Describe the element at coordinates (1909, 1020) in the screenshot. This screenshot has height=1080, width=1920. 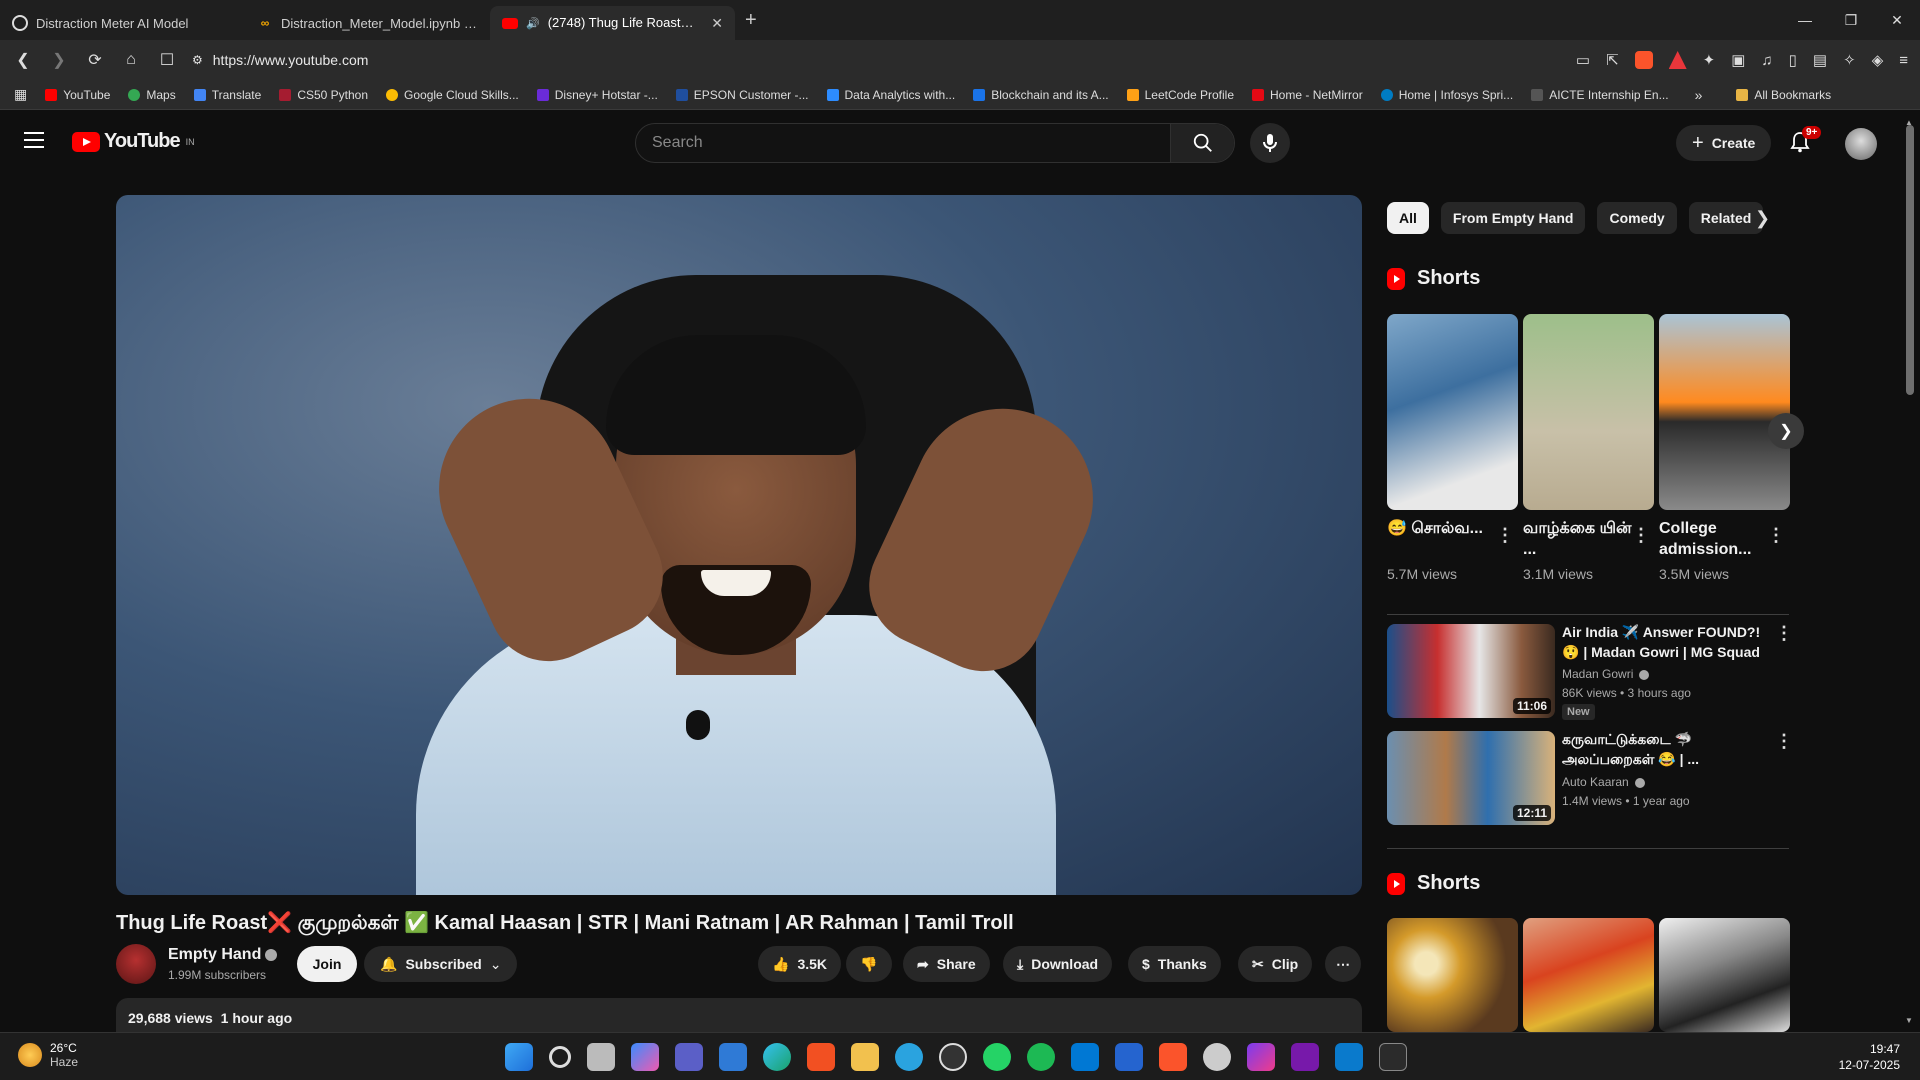
I see `scroll-down-arrow: ▼` at that location.